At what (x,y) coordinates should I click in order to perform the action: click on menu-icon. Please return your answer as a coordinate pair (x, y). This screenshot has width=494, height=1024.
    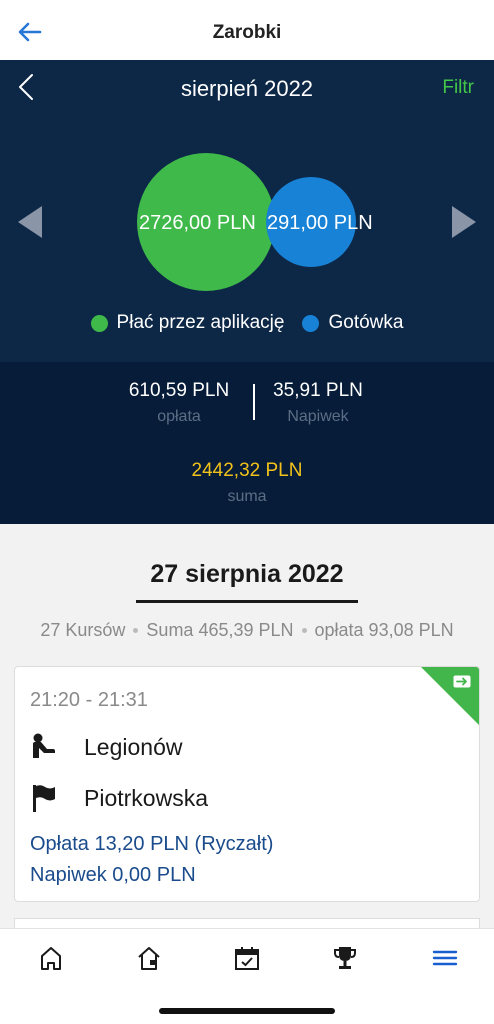
    Looking at the image, I should click on (445, 958).